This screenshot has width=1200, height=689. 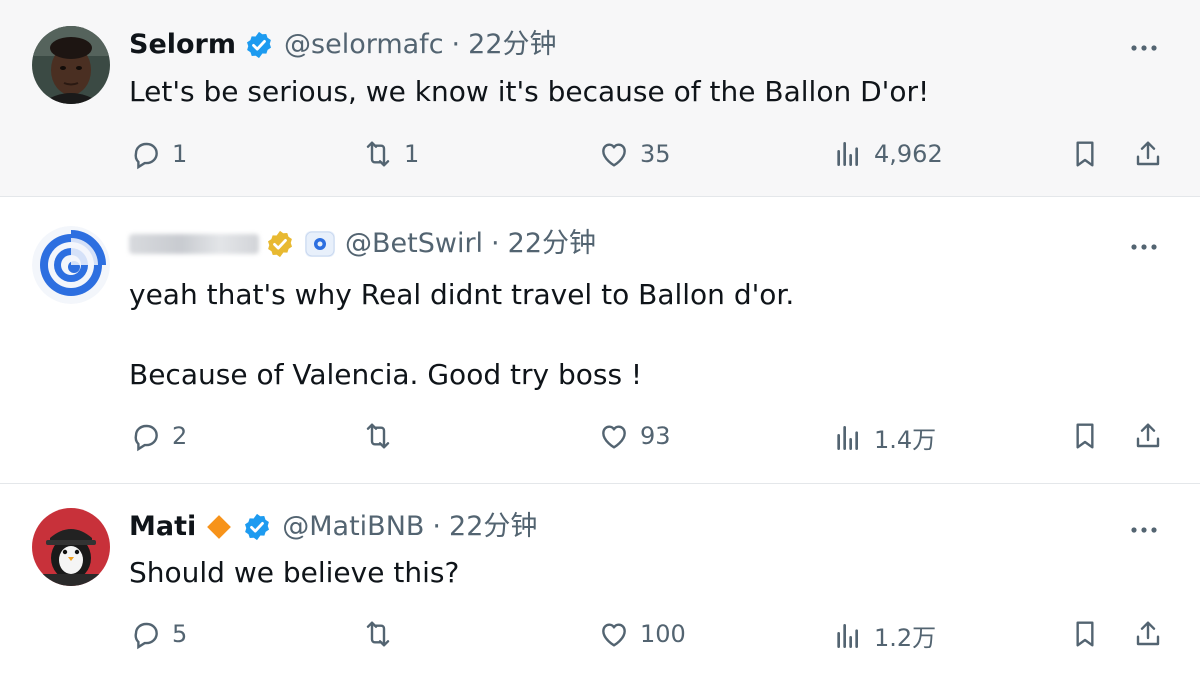 I want to click on views-button: 1.2万, so click(x=884, y=635).